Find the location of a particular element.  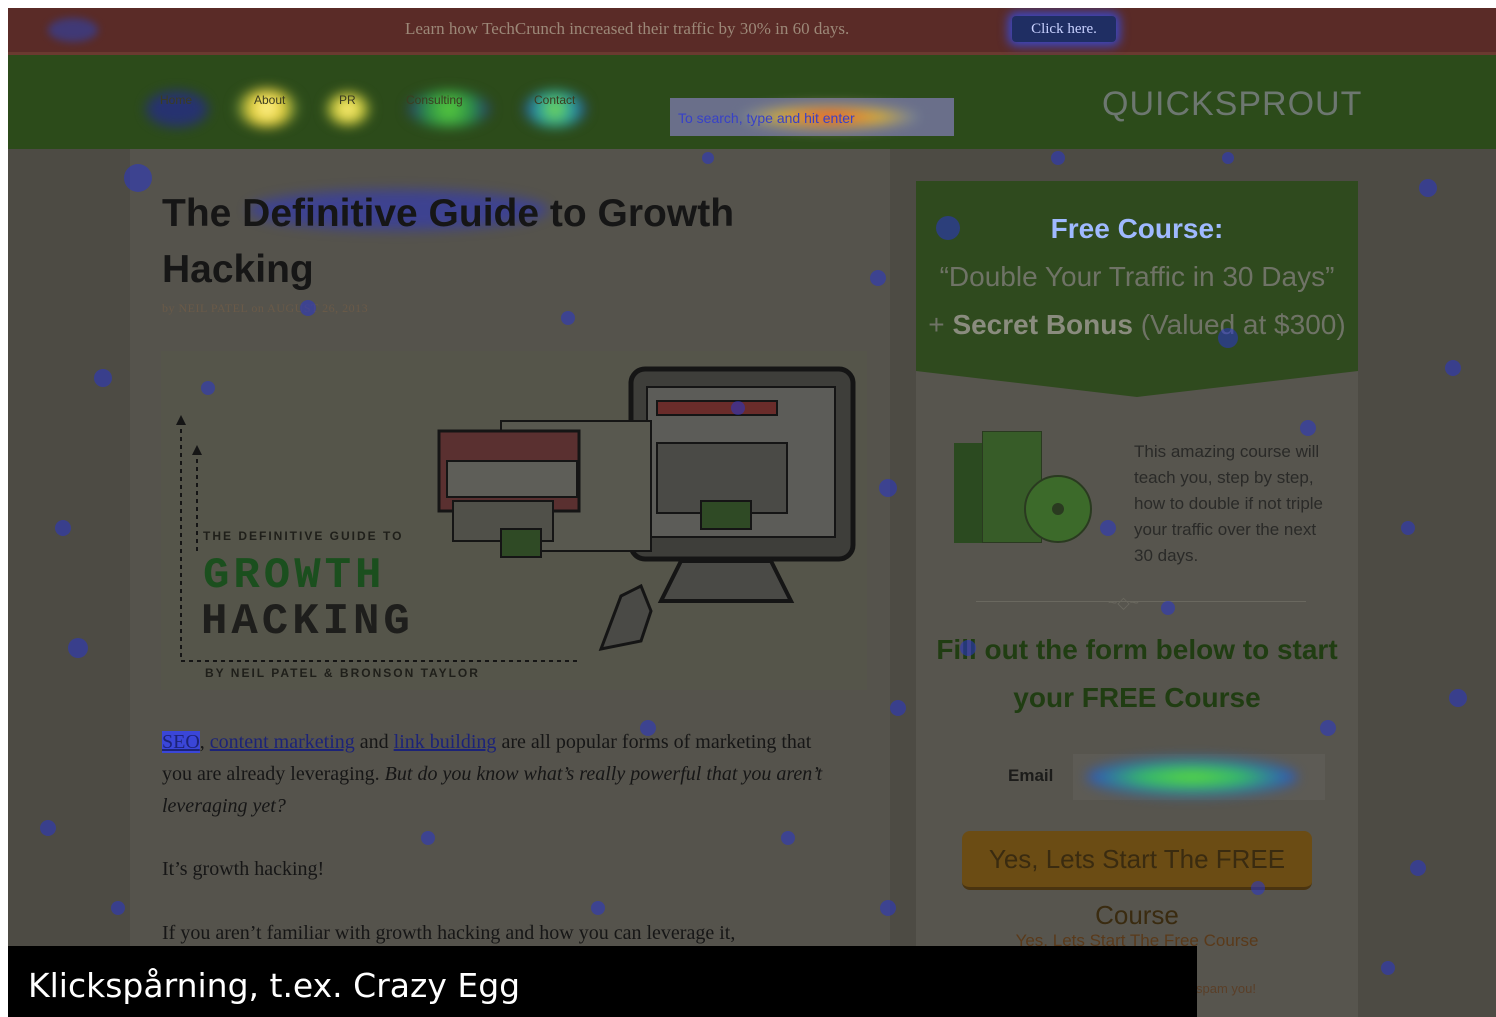

start-course-button: Yes, Lets Start The FREE Course is located at coordinates (1137, 880).